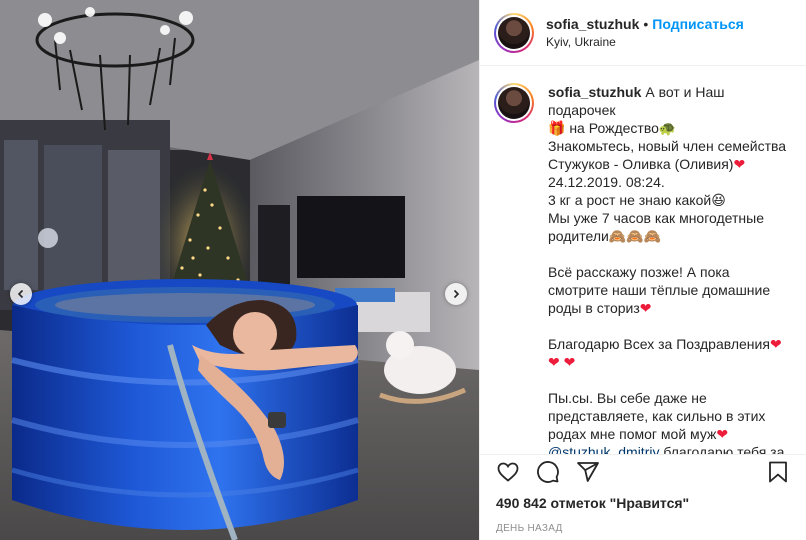  I want to click on caption-avatar, so click(514, 103).